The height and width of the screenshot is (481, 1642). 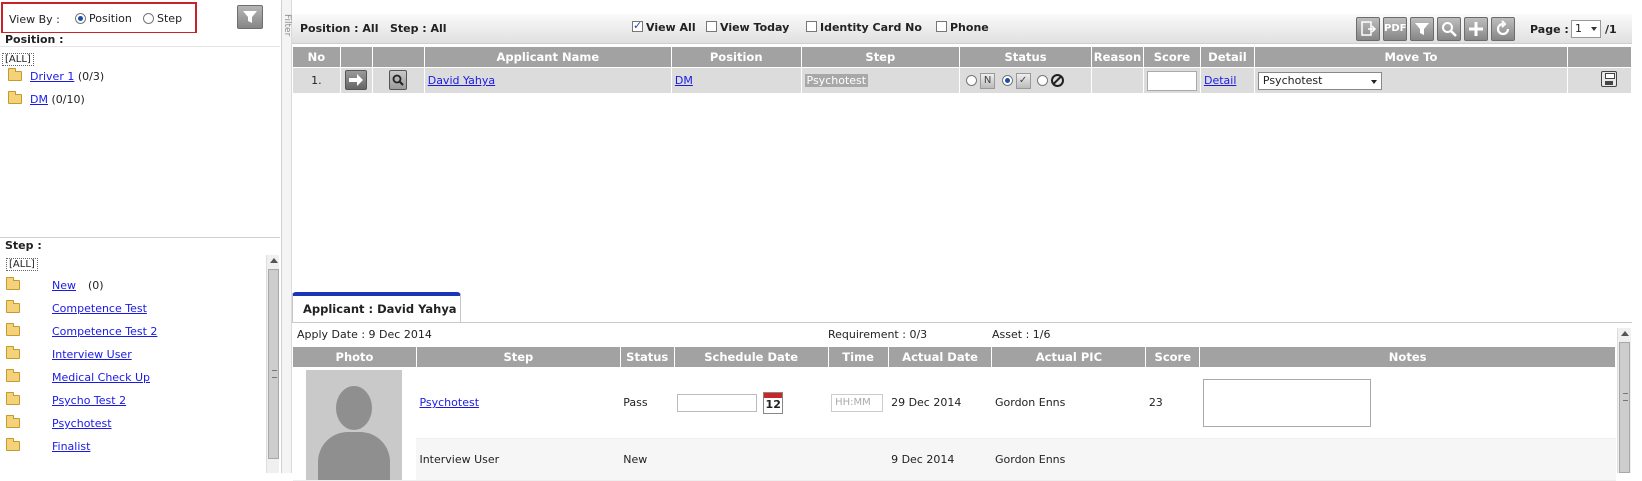 I want to click on detail-cell: Detail, so click(x=1227, y=80).